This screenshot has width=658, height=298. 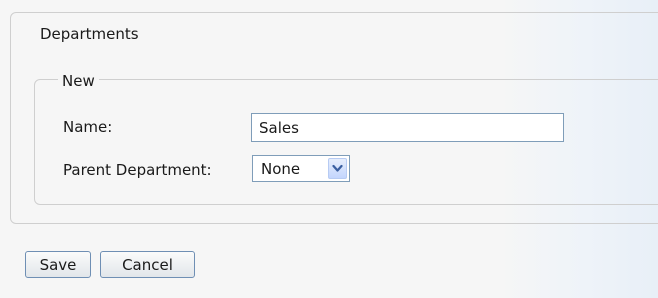 What do you see at coordinates (58, 264) in the screenshot?
I see `save-button: Save` at bounding box center [58, 264].